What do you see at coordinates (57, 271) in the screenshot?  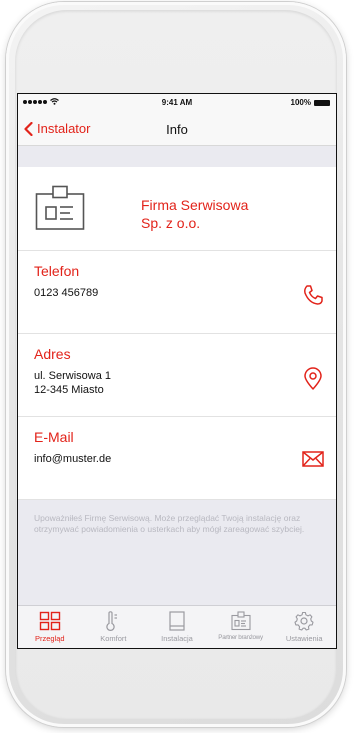 I see `phone-label: Telefon` at bounding box center [57, 271].